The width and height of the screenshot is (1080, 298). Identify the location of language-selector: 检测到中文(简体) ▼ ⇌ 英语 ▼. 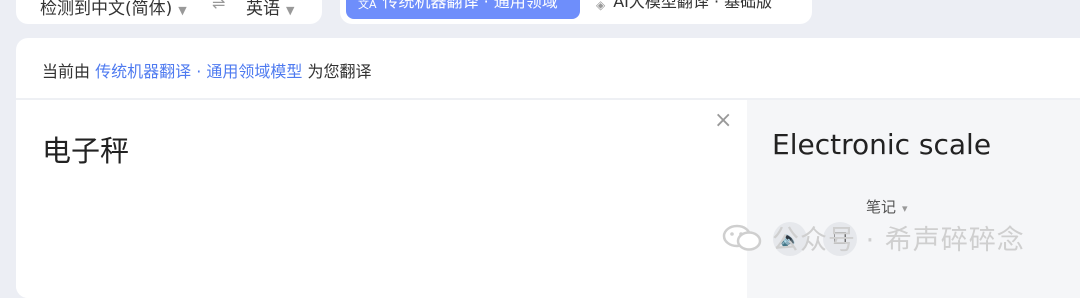
(169, 12).